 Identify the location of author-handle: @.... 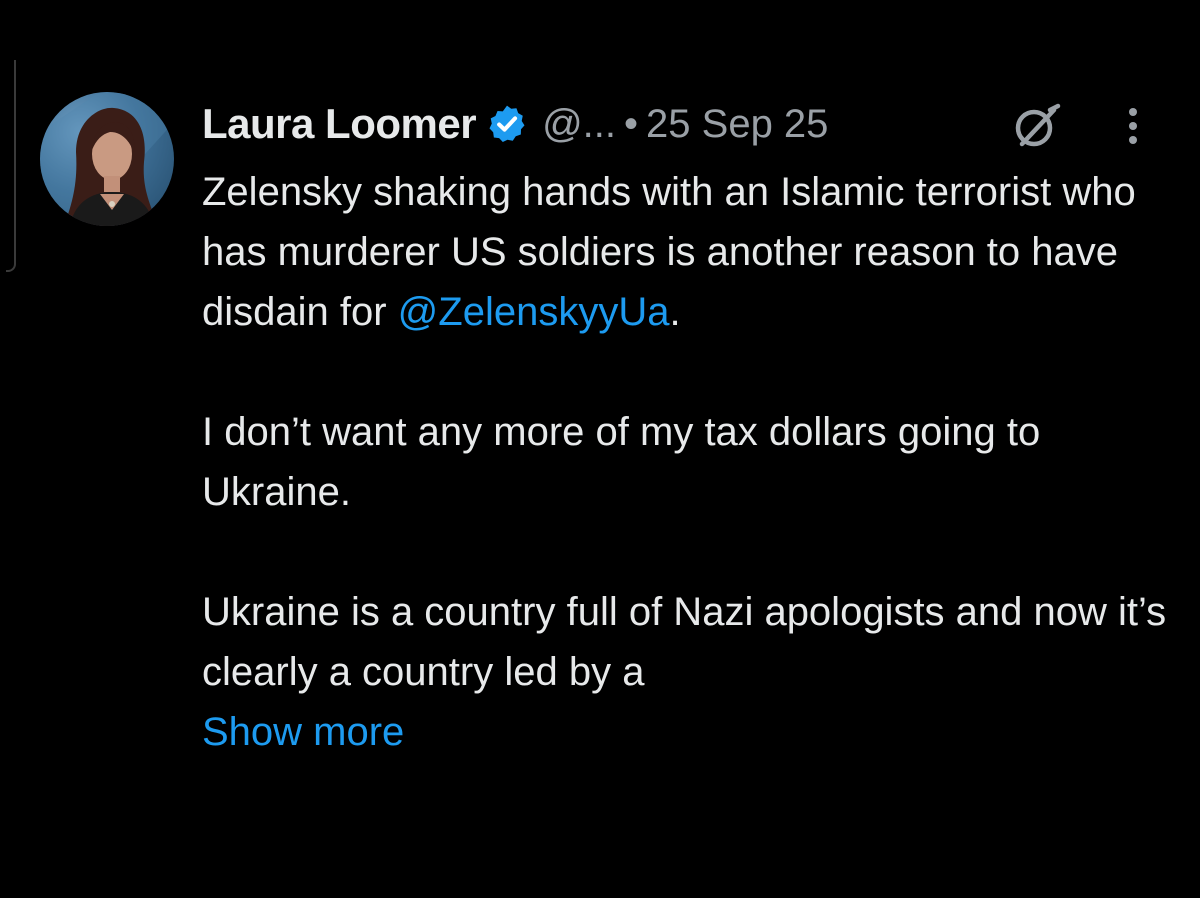
(579, 124).